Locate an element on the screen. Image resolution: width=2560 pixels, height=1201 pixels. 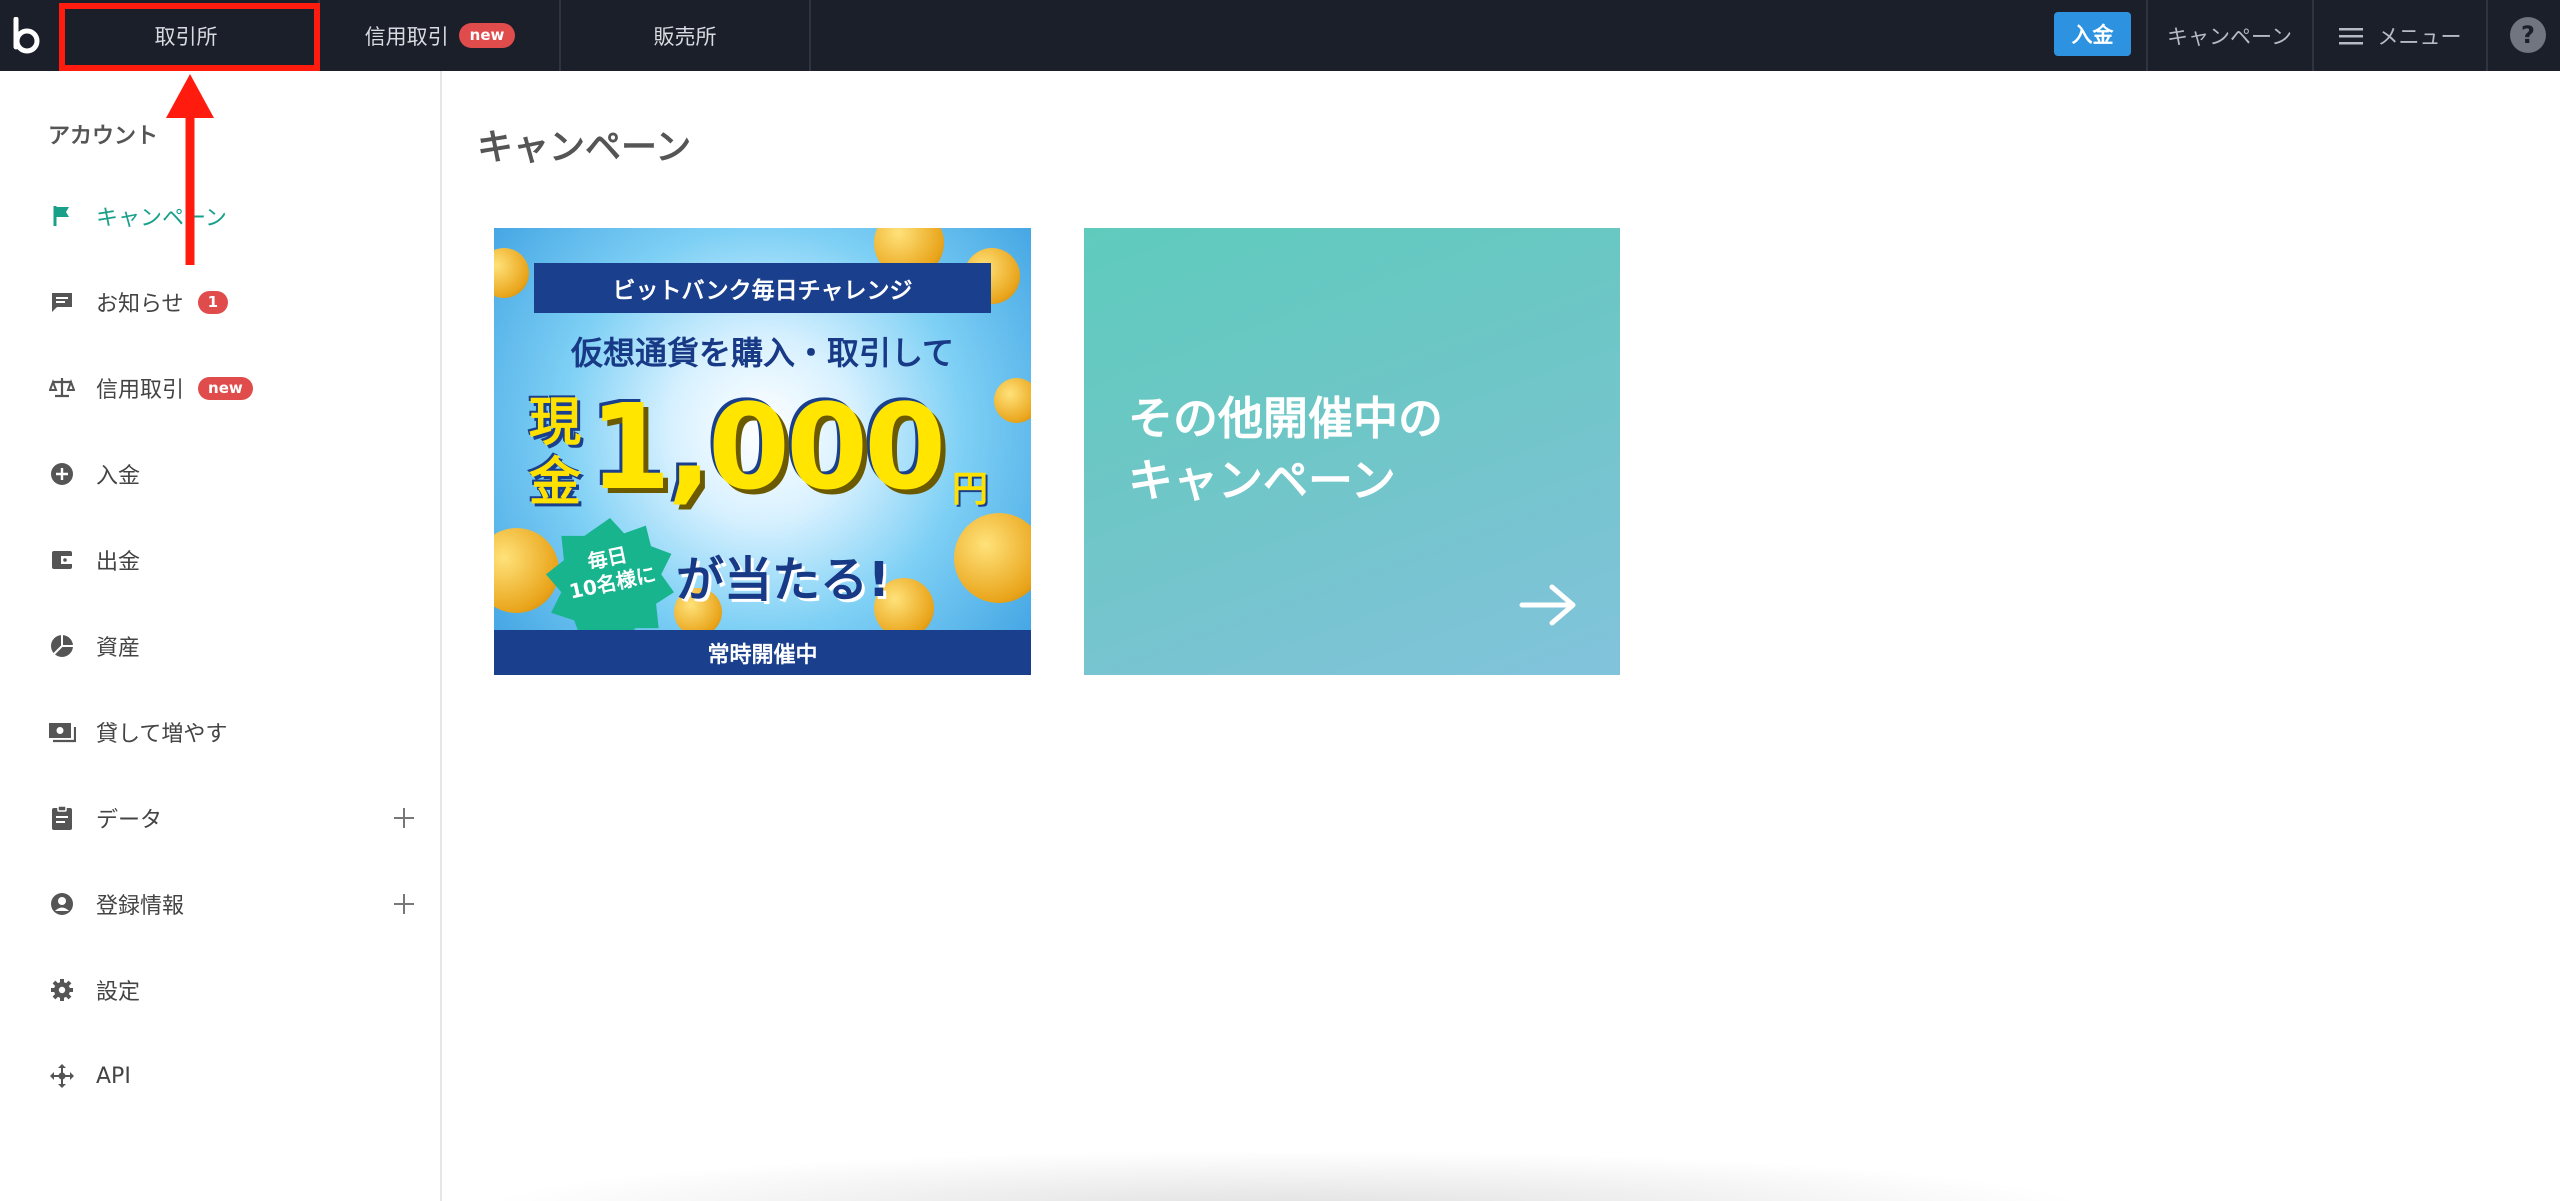
menu-label: メニュー is located at coordinates (2419, 36).